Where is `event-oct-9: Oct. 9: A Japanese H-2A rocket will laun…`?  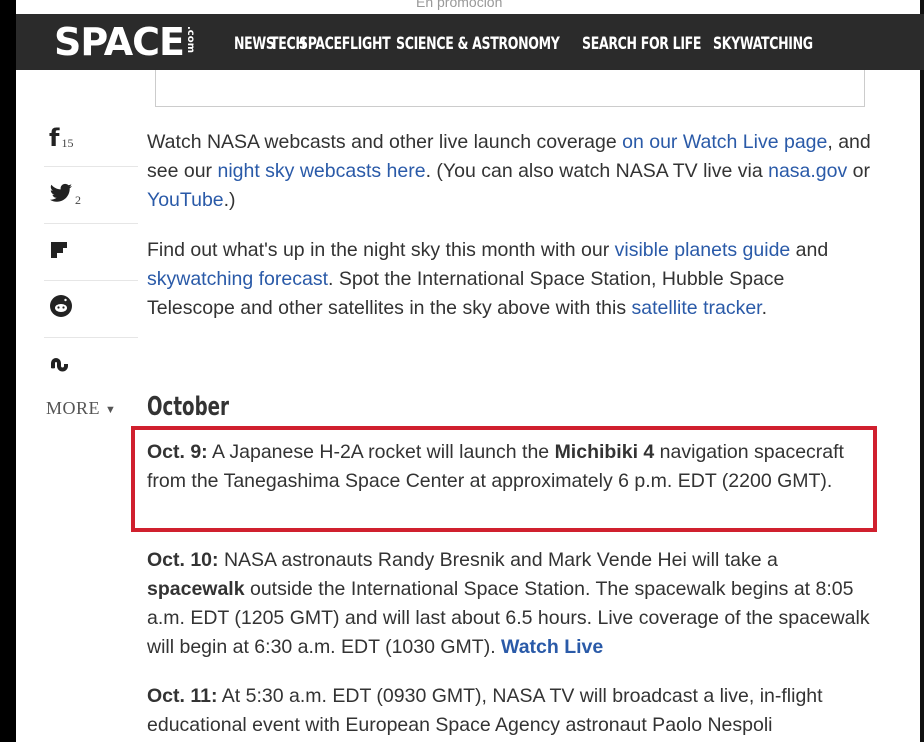 event-oct-9: Oct. 9: A Japanese H-2A rocket will laun… is located at coordinates (512, 467).